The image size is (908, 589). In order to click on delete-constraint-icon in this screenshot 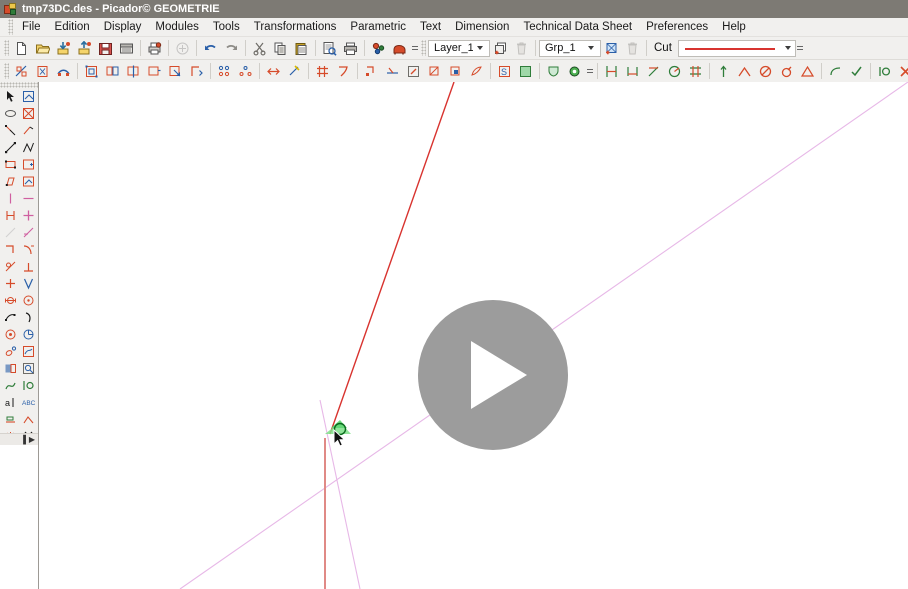, I will do `click(901, 71)`.